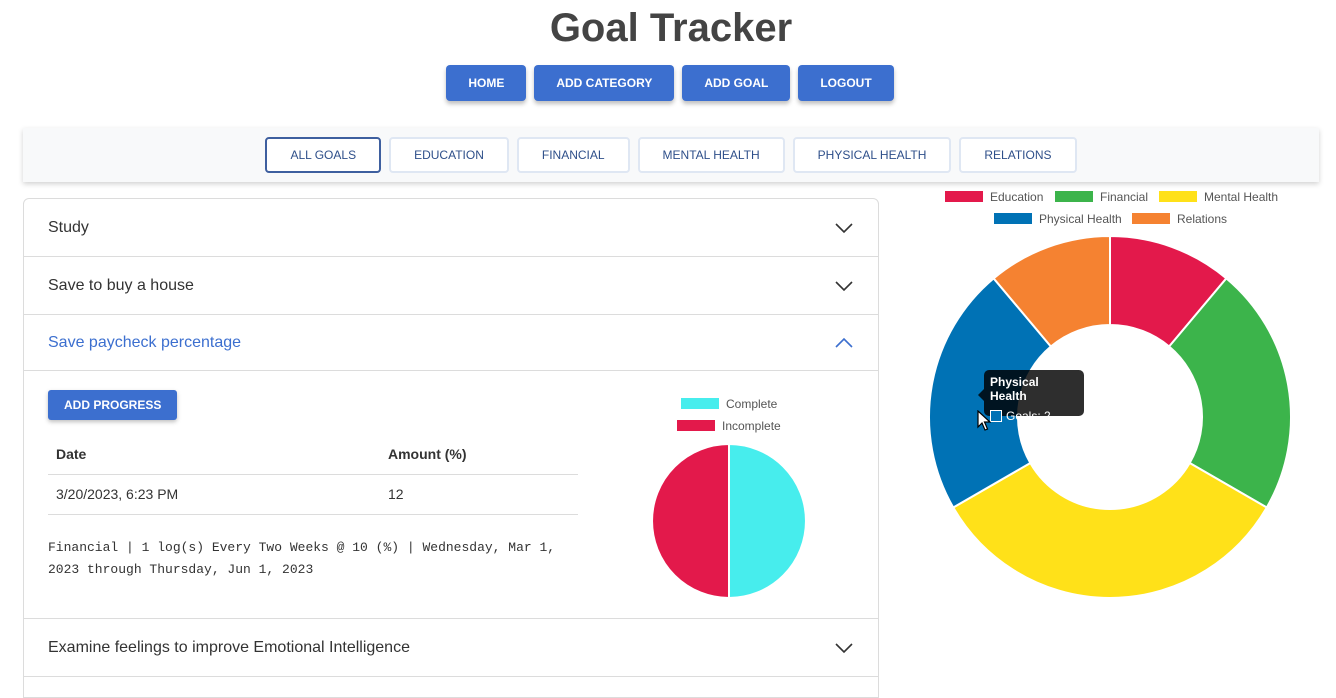  What do you see at coordinates (1080, 219) in the screenshot?
I see `legend-label-physical-health: Physical Health` at bounding box center [1080, 219].